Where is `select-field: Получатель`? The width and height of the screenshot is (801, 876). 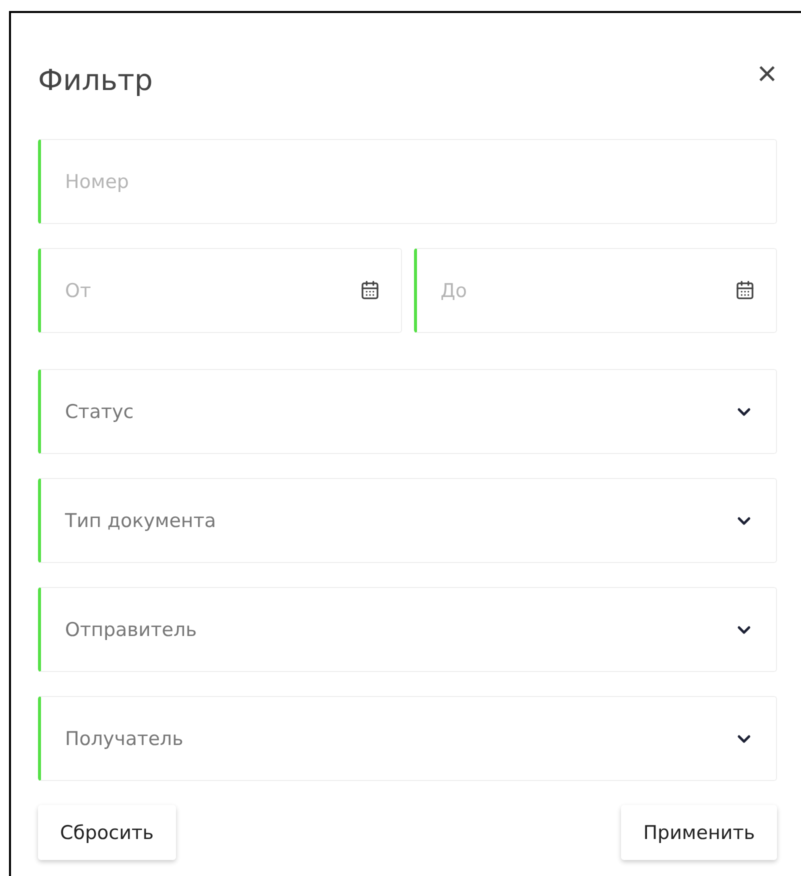 select-field: Получатель is located at coordinates (407, 738).